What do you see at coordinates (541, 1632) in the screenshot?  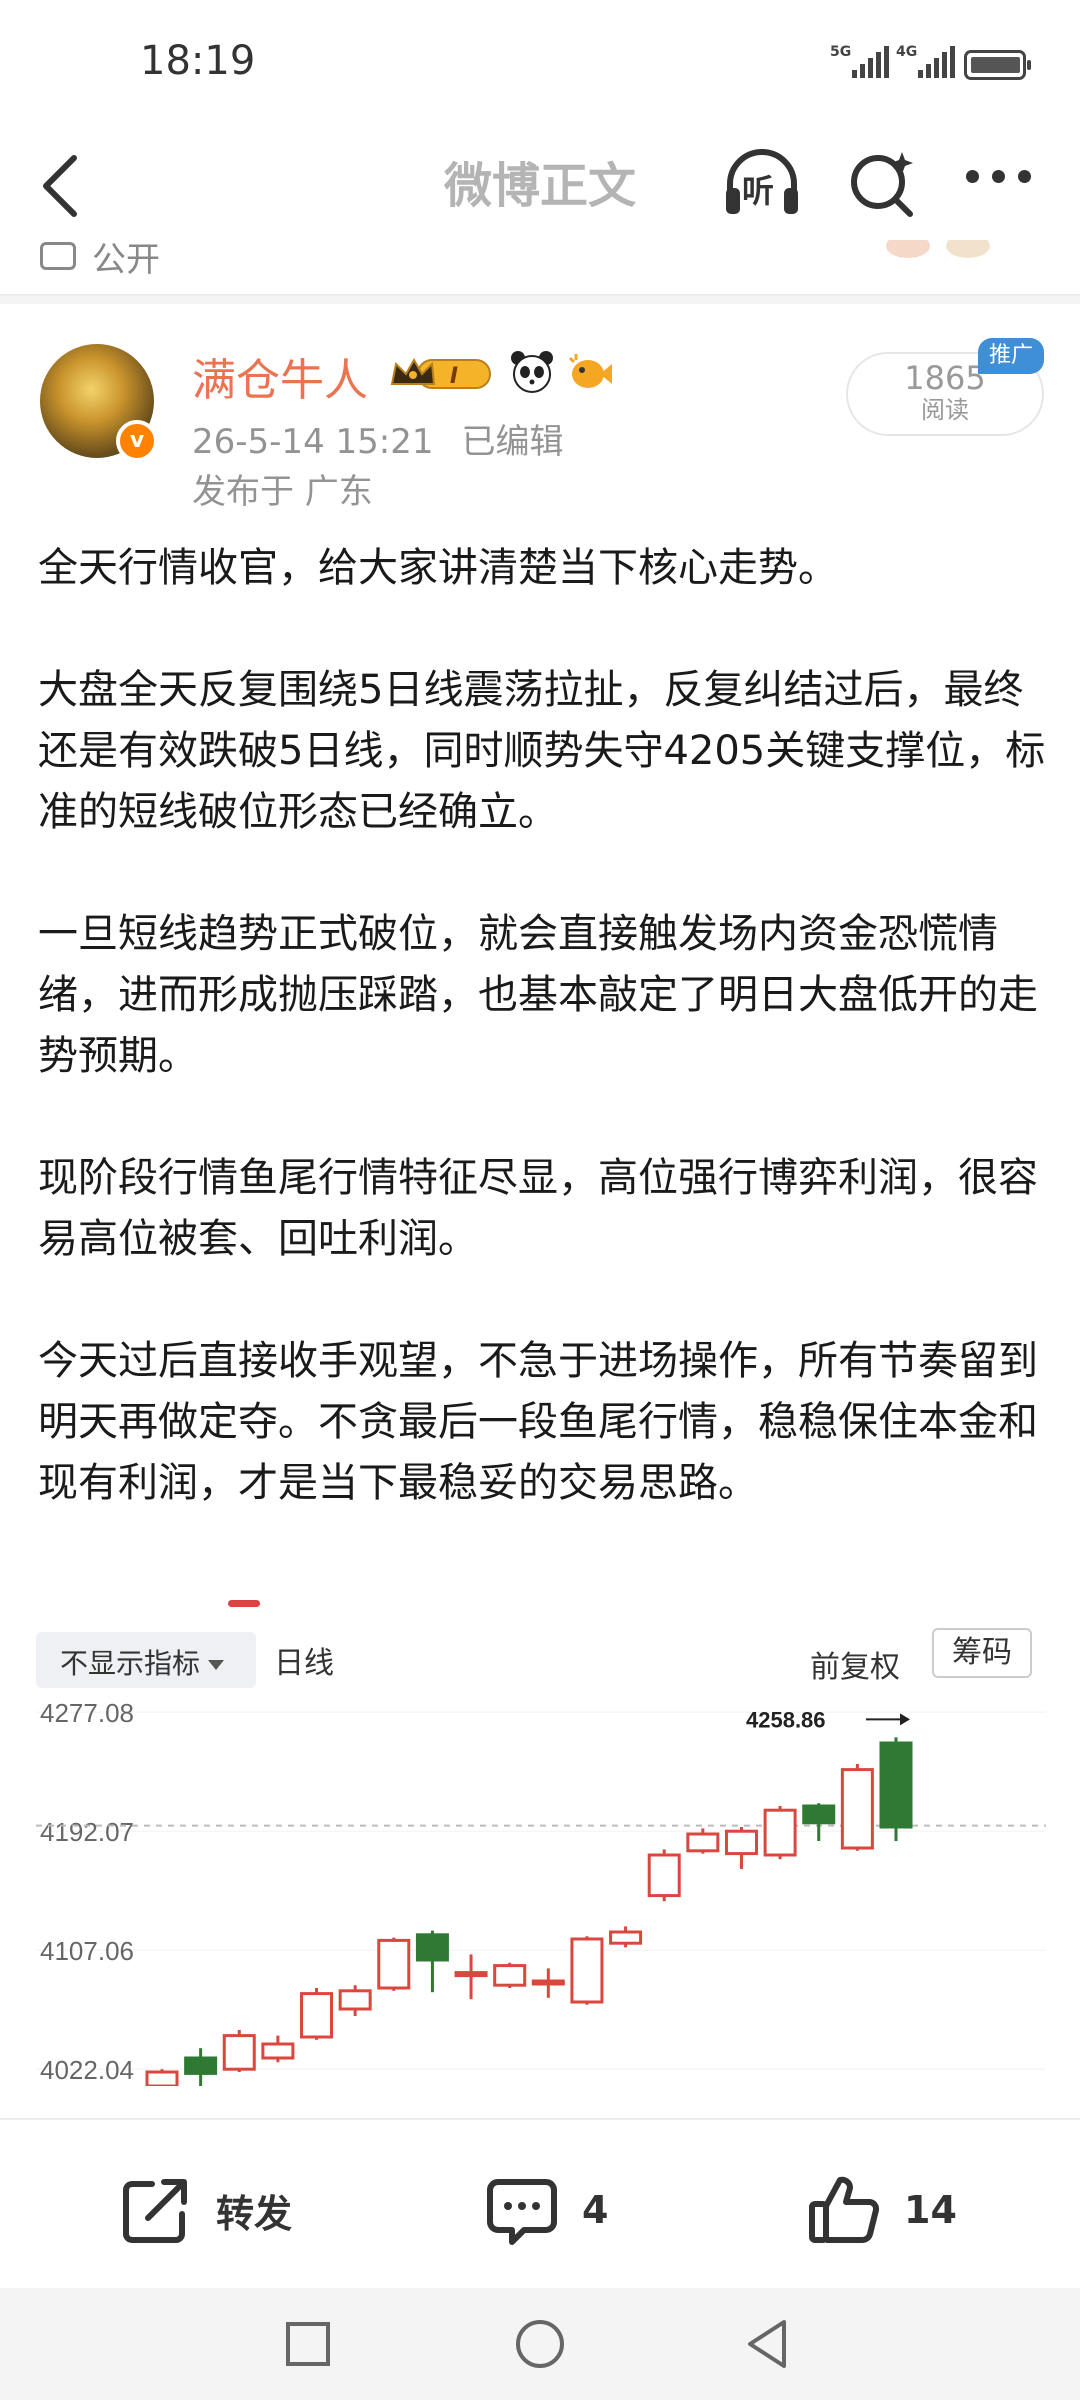 I see `chart-toolbar: 不显示指标 日线 前复权 筹码` at bounding box center [541, 1632].